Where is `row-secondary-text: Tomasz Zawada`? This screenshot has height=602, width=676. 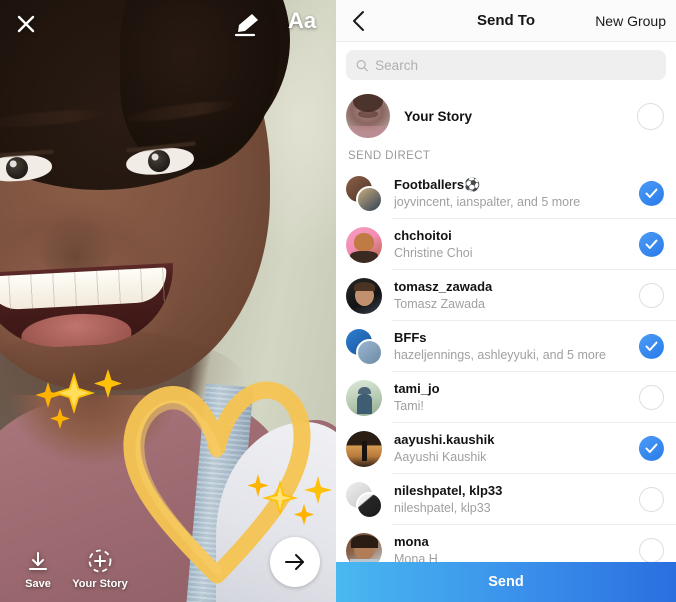
row-secondary-text: Tomasz Zawada is located at coordinates (440, 304).